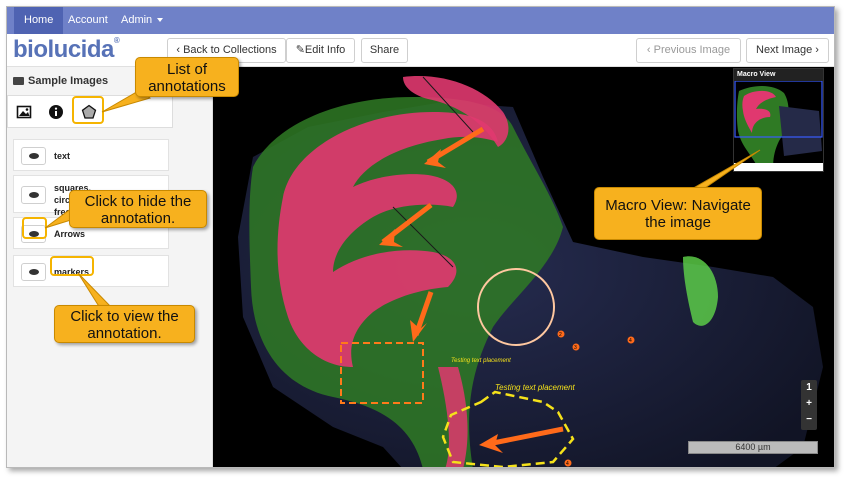  What do you see at coordinates (325, 50) in the screenshot?
I see `edit-label: Edit Info` at bounding box center [325, 50].